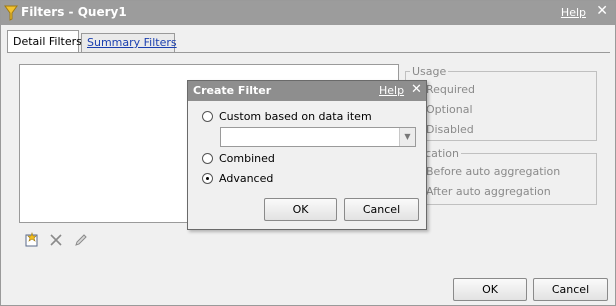 The width and height of the screenshot is (616, 306). What do you see at coordinates (295, 116) in the screenshot?
I see `radio-custom-label: Custom based on data item` at bounding box center [295, 116].